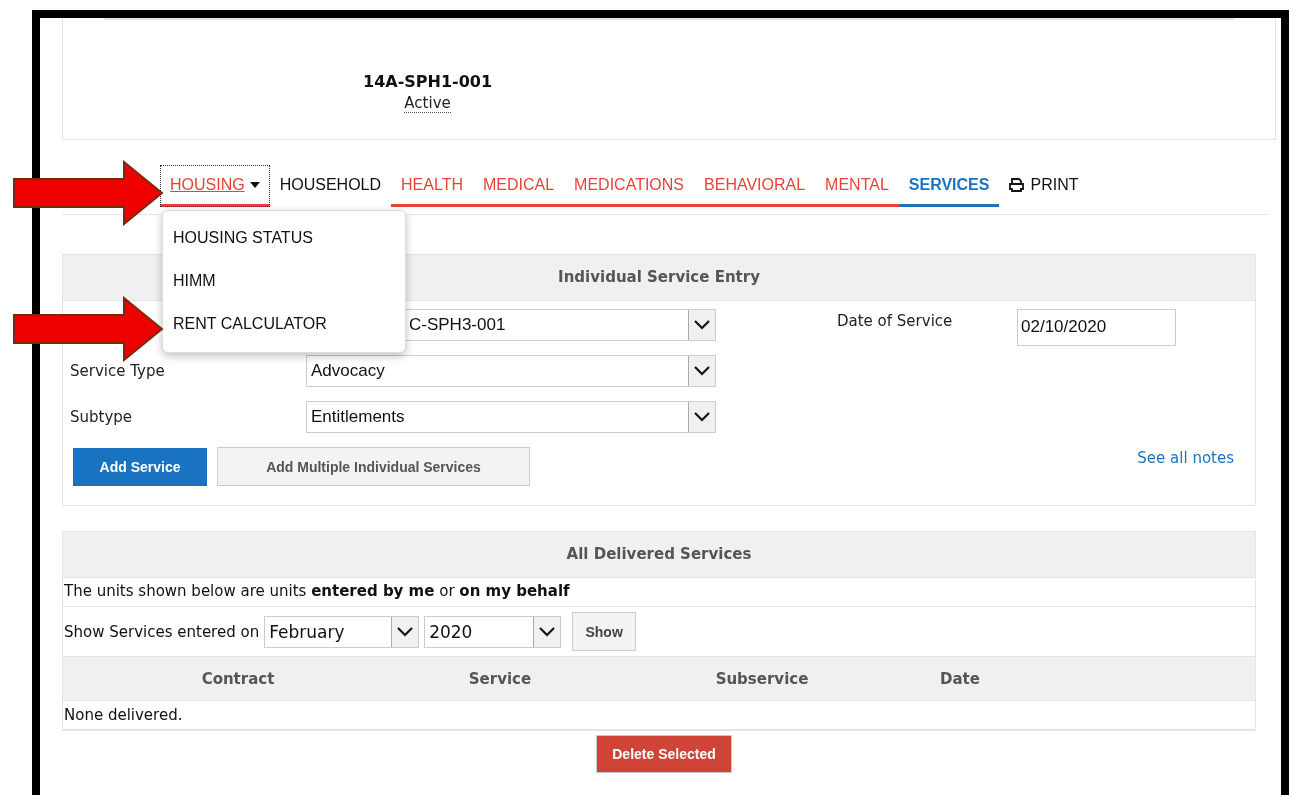 This screenshot has height=795, width=1307. I want to click on notes-link: See all notes, so click(1185, 457).